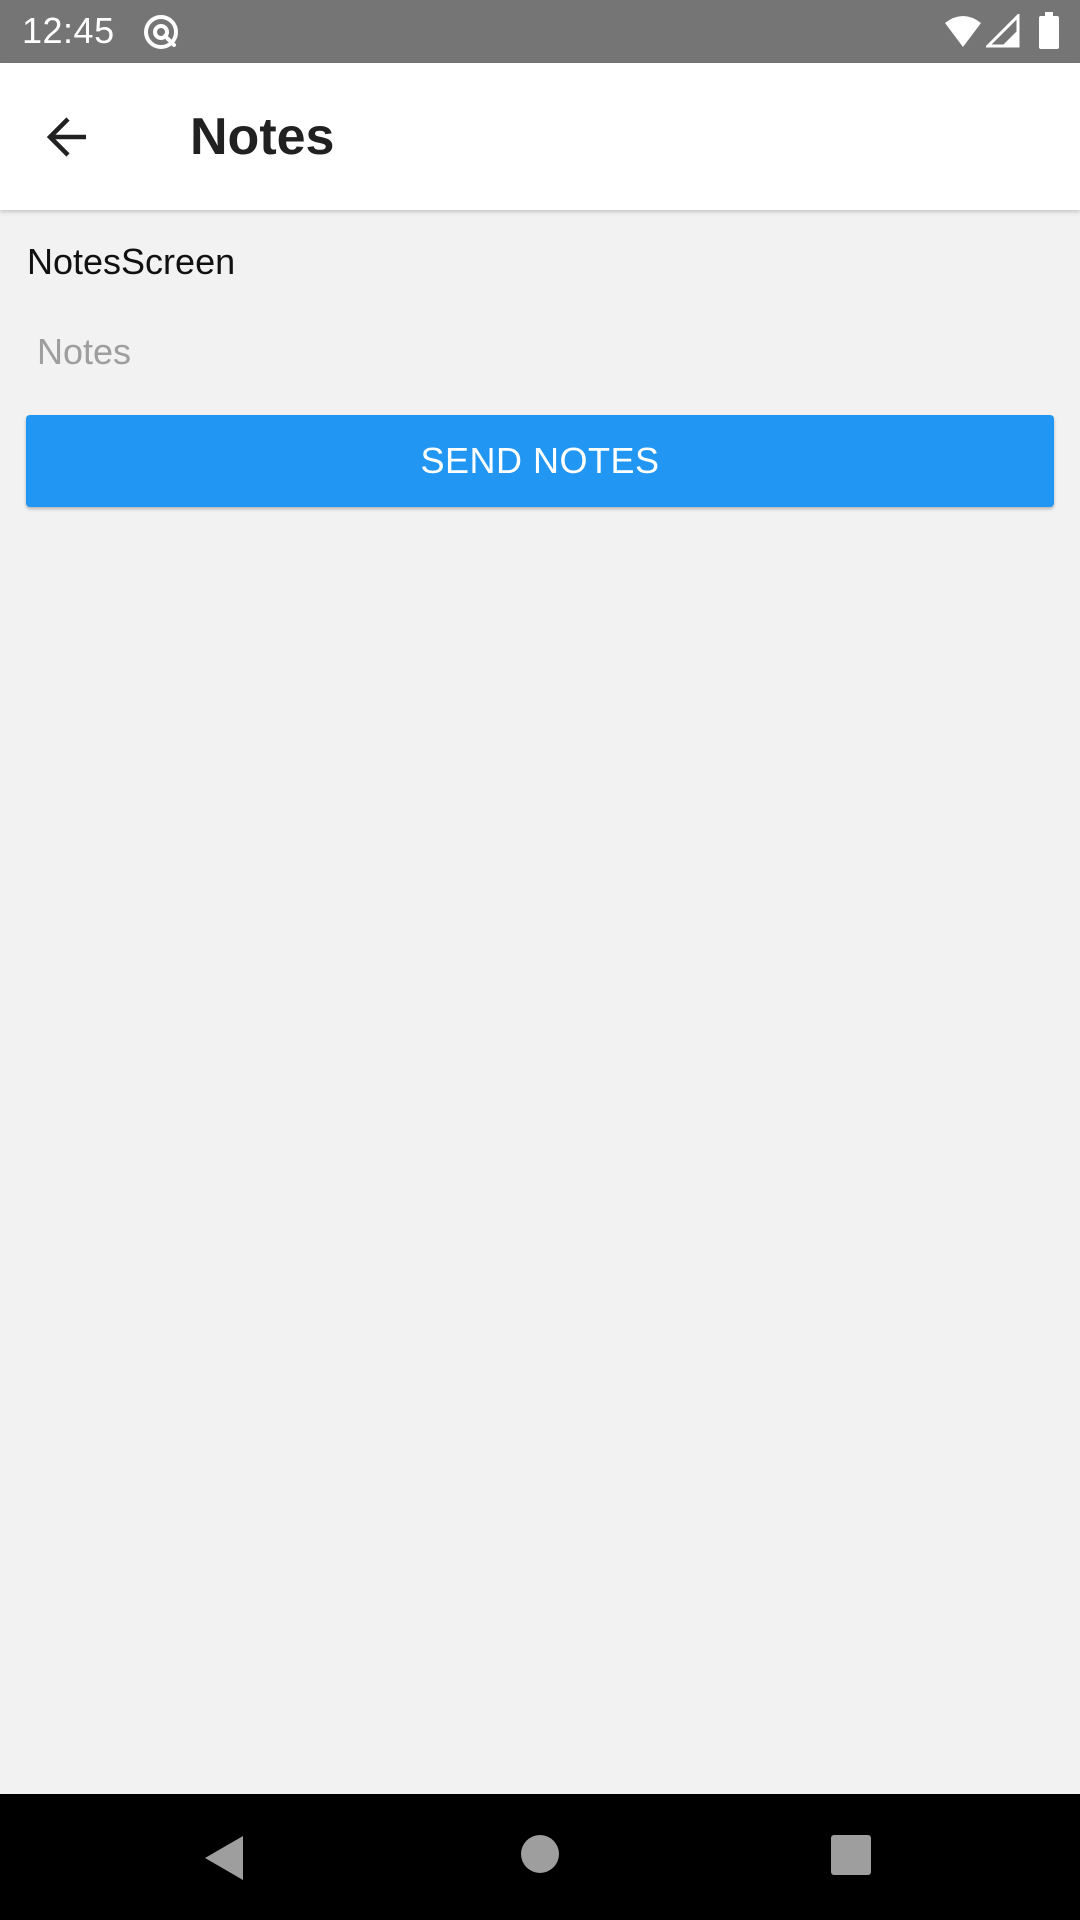  I want to click on arrow-left-icon, so click(66, 137).